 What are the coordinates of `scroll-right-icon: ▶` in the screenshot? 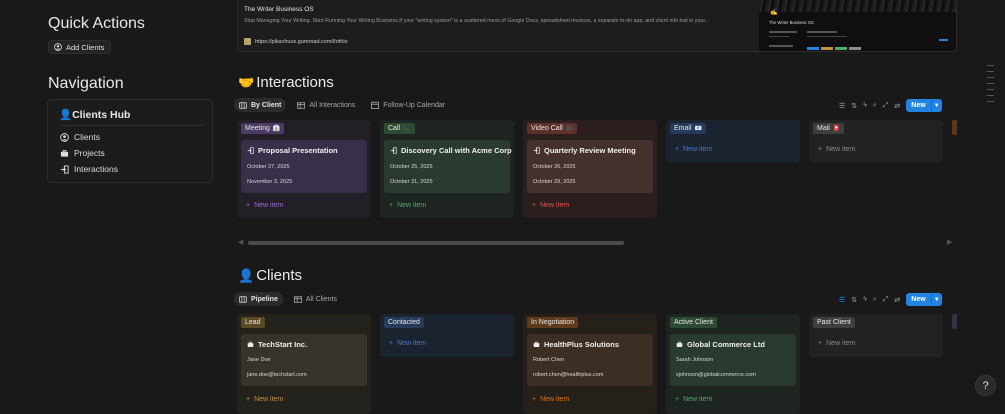 It's located at (949, 242).